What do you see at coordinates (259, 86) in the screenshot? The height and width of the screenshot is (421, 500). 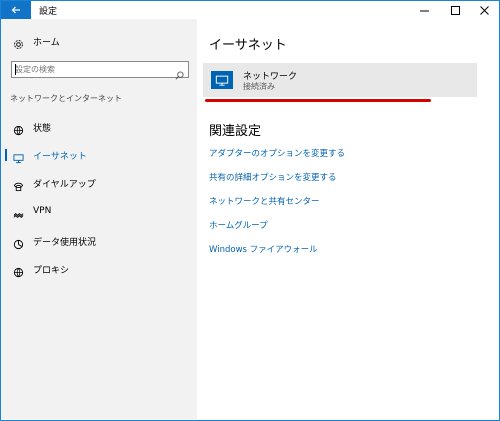 I see `network-status: 接続済み` at bounding box center [259, 86].